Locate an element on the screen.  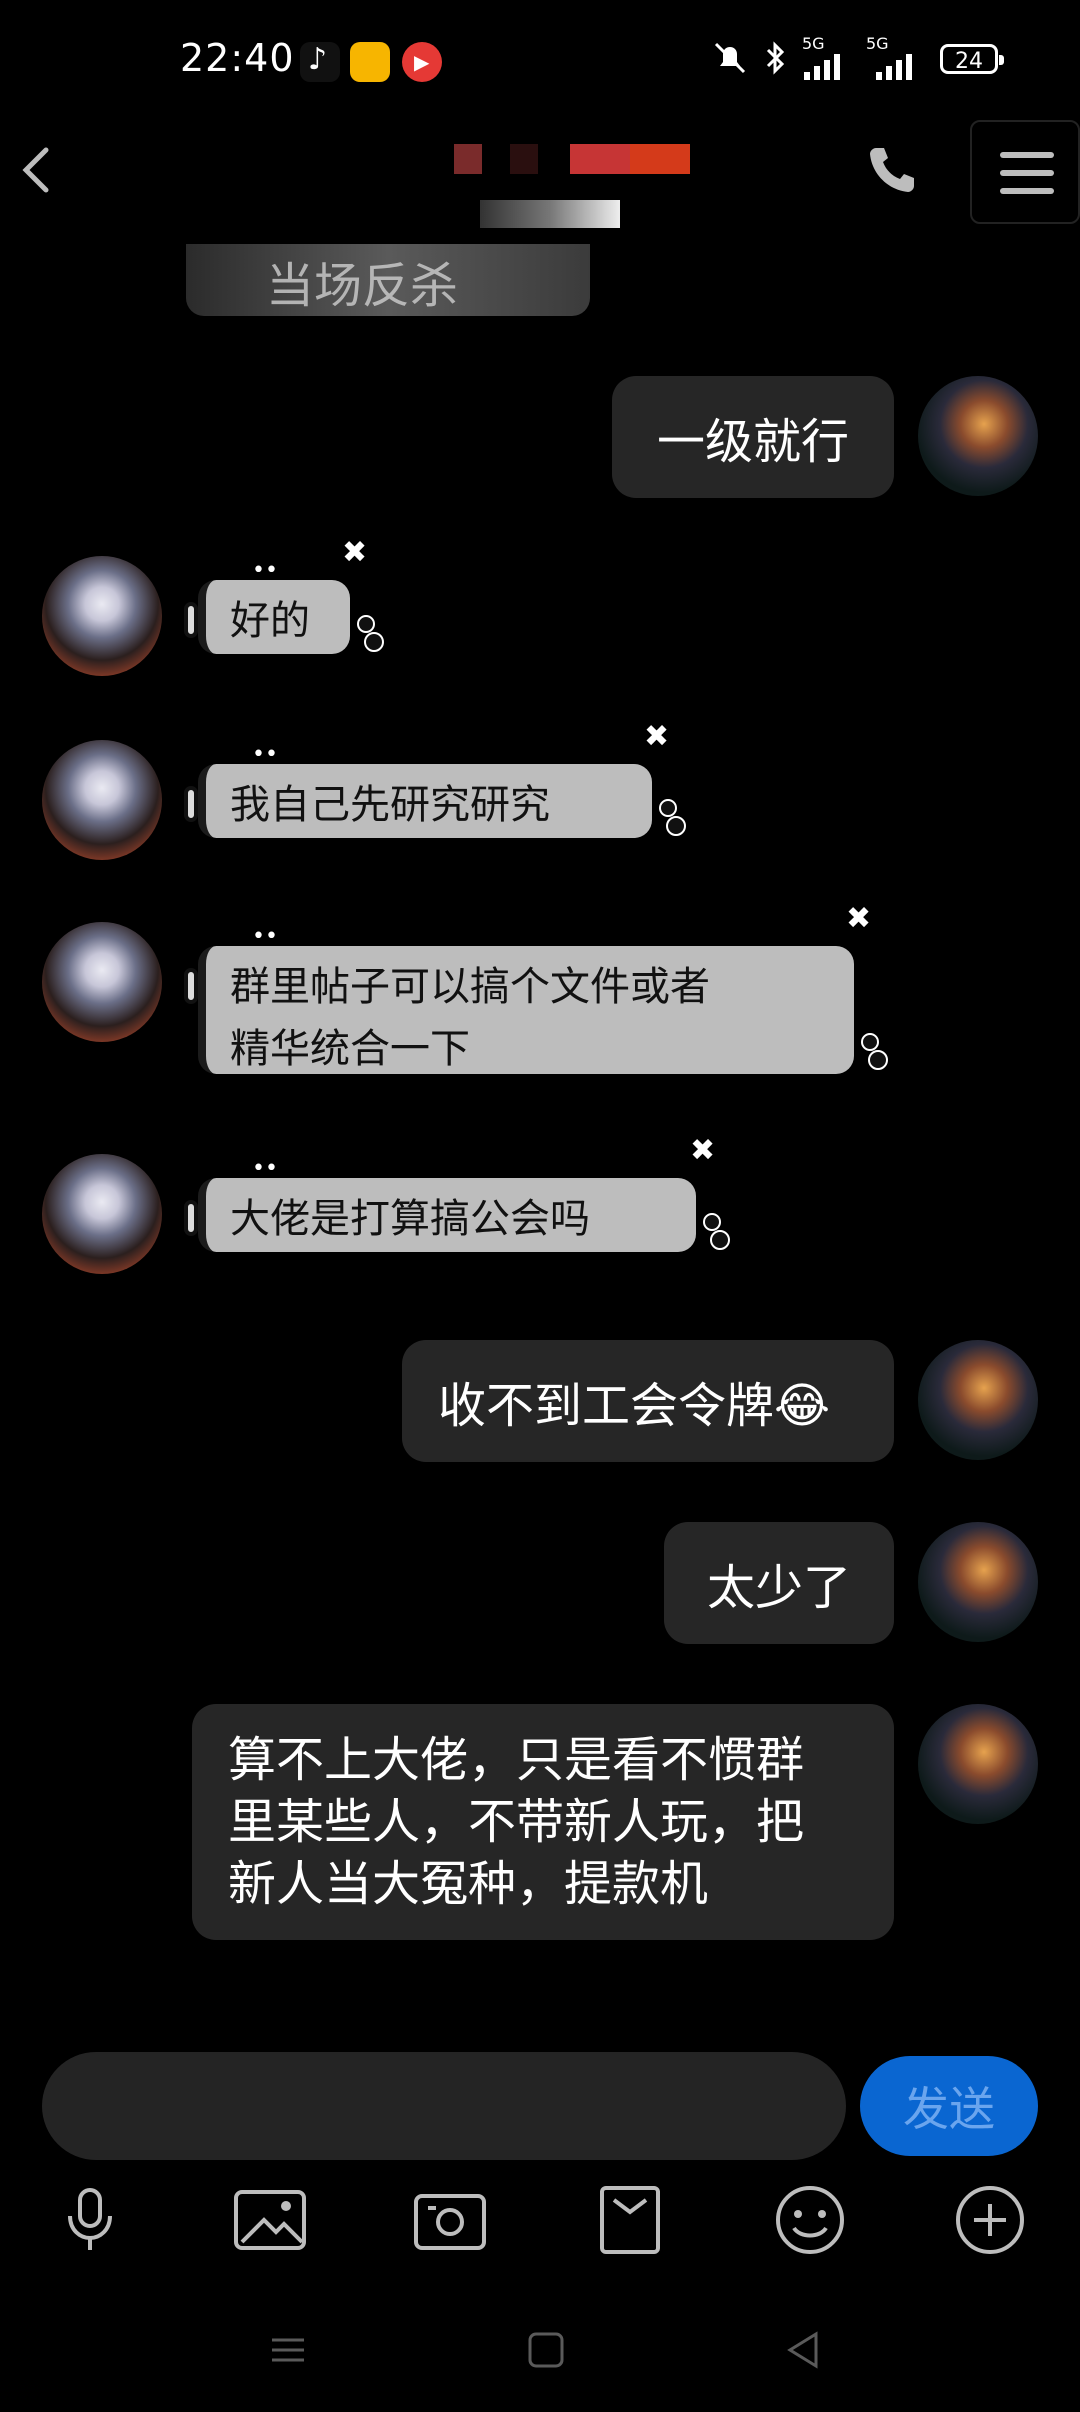
menu-icon is located at coordinates (1027, 173).